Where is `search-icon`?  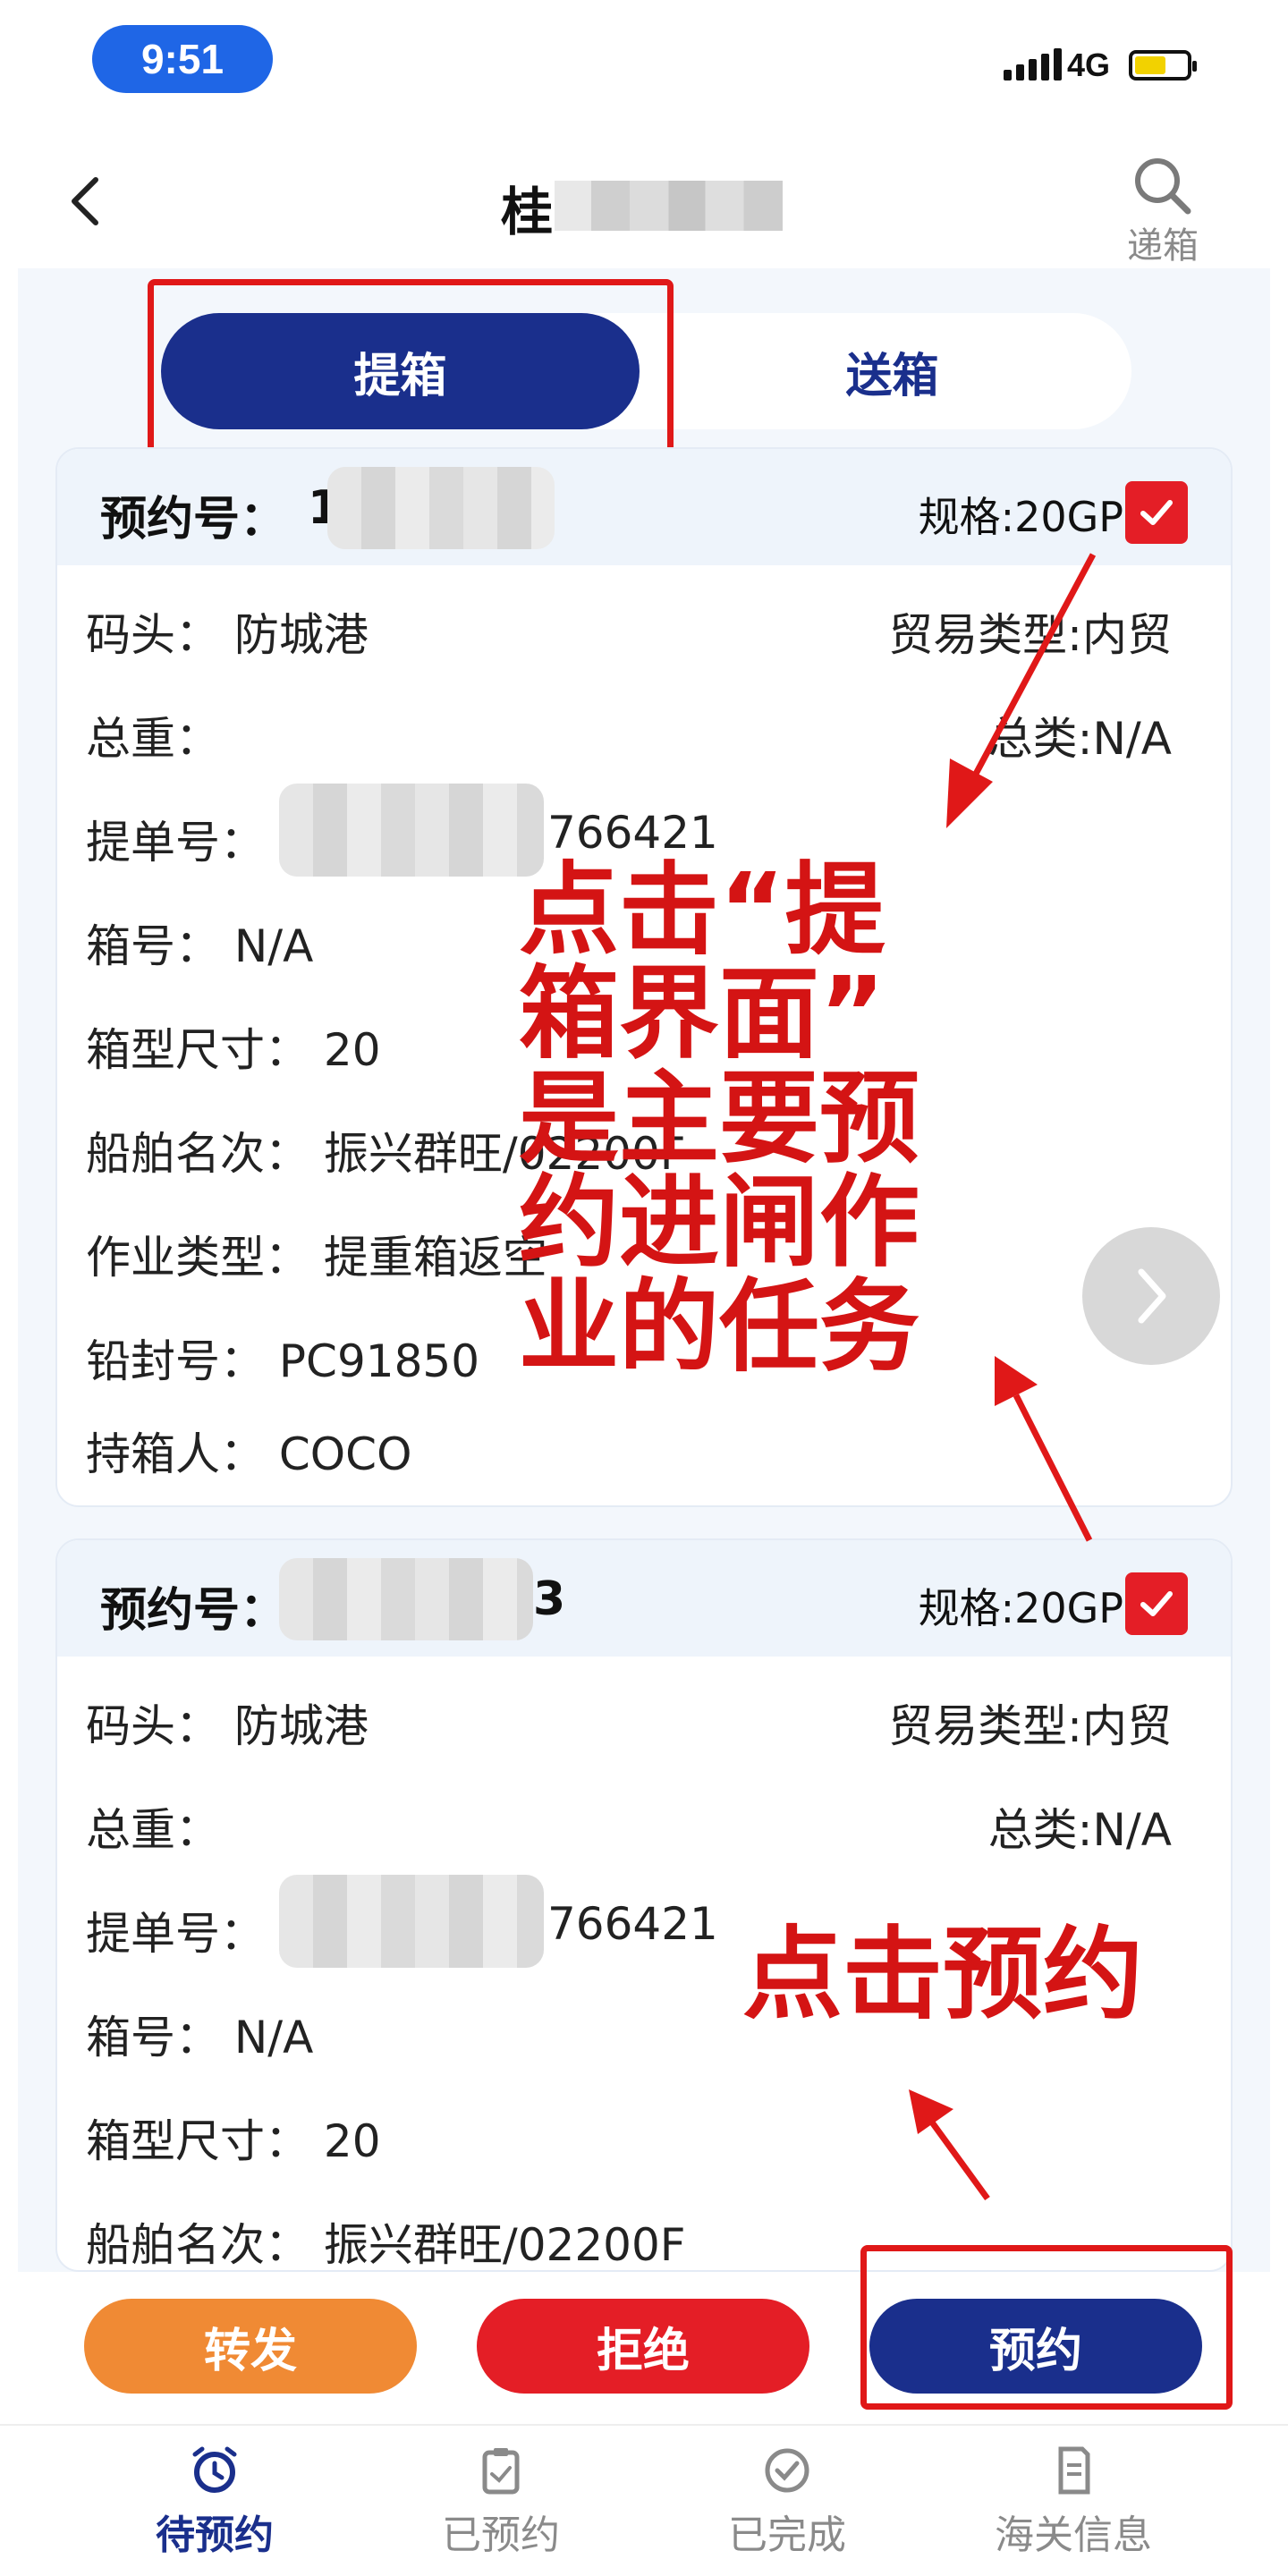 search-icon is located at coordinates (1163, 186).